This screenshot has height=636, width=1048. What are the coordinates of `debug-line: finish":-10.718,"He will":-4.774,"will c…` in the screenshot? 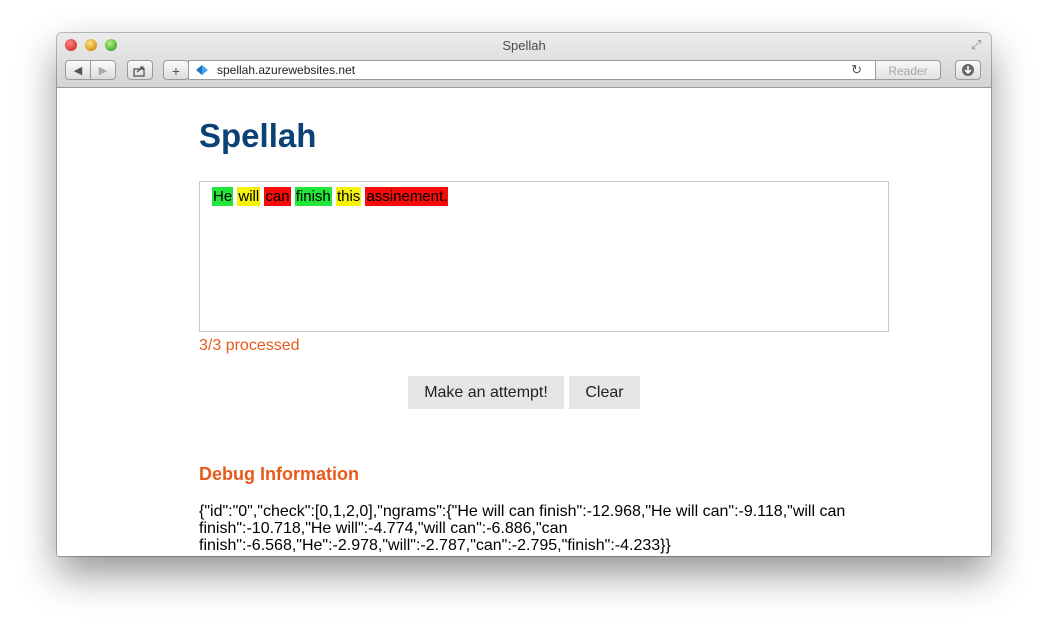 It's located at (383, 528).